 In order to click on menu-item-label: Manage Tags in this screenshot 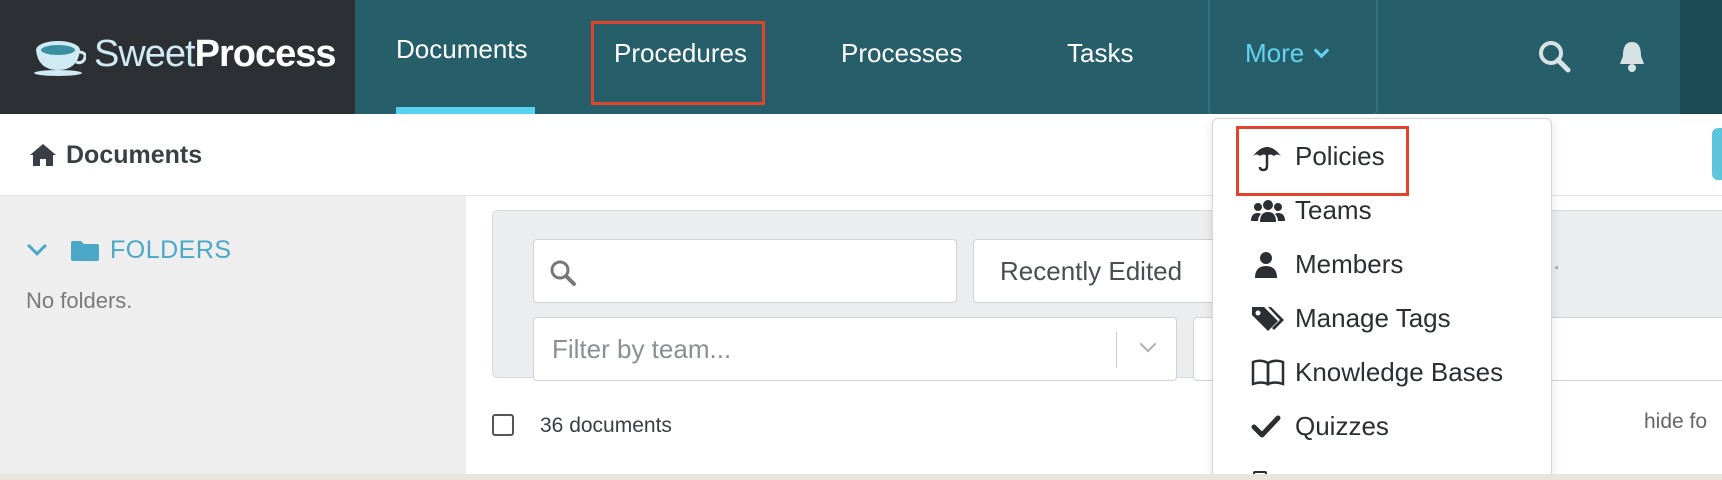, I will do `click(1373, 318)`.